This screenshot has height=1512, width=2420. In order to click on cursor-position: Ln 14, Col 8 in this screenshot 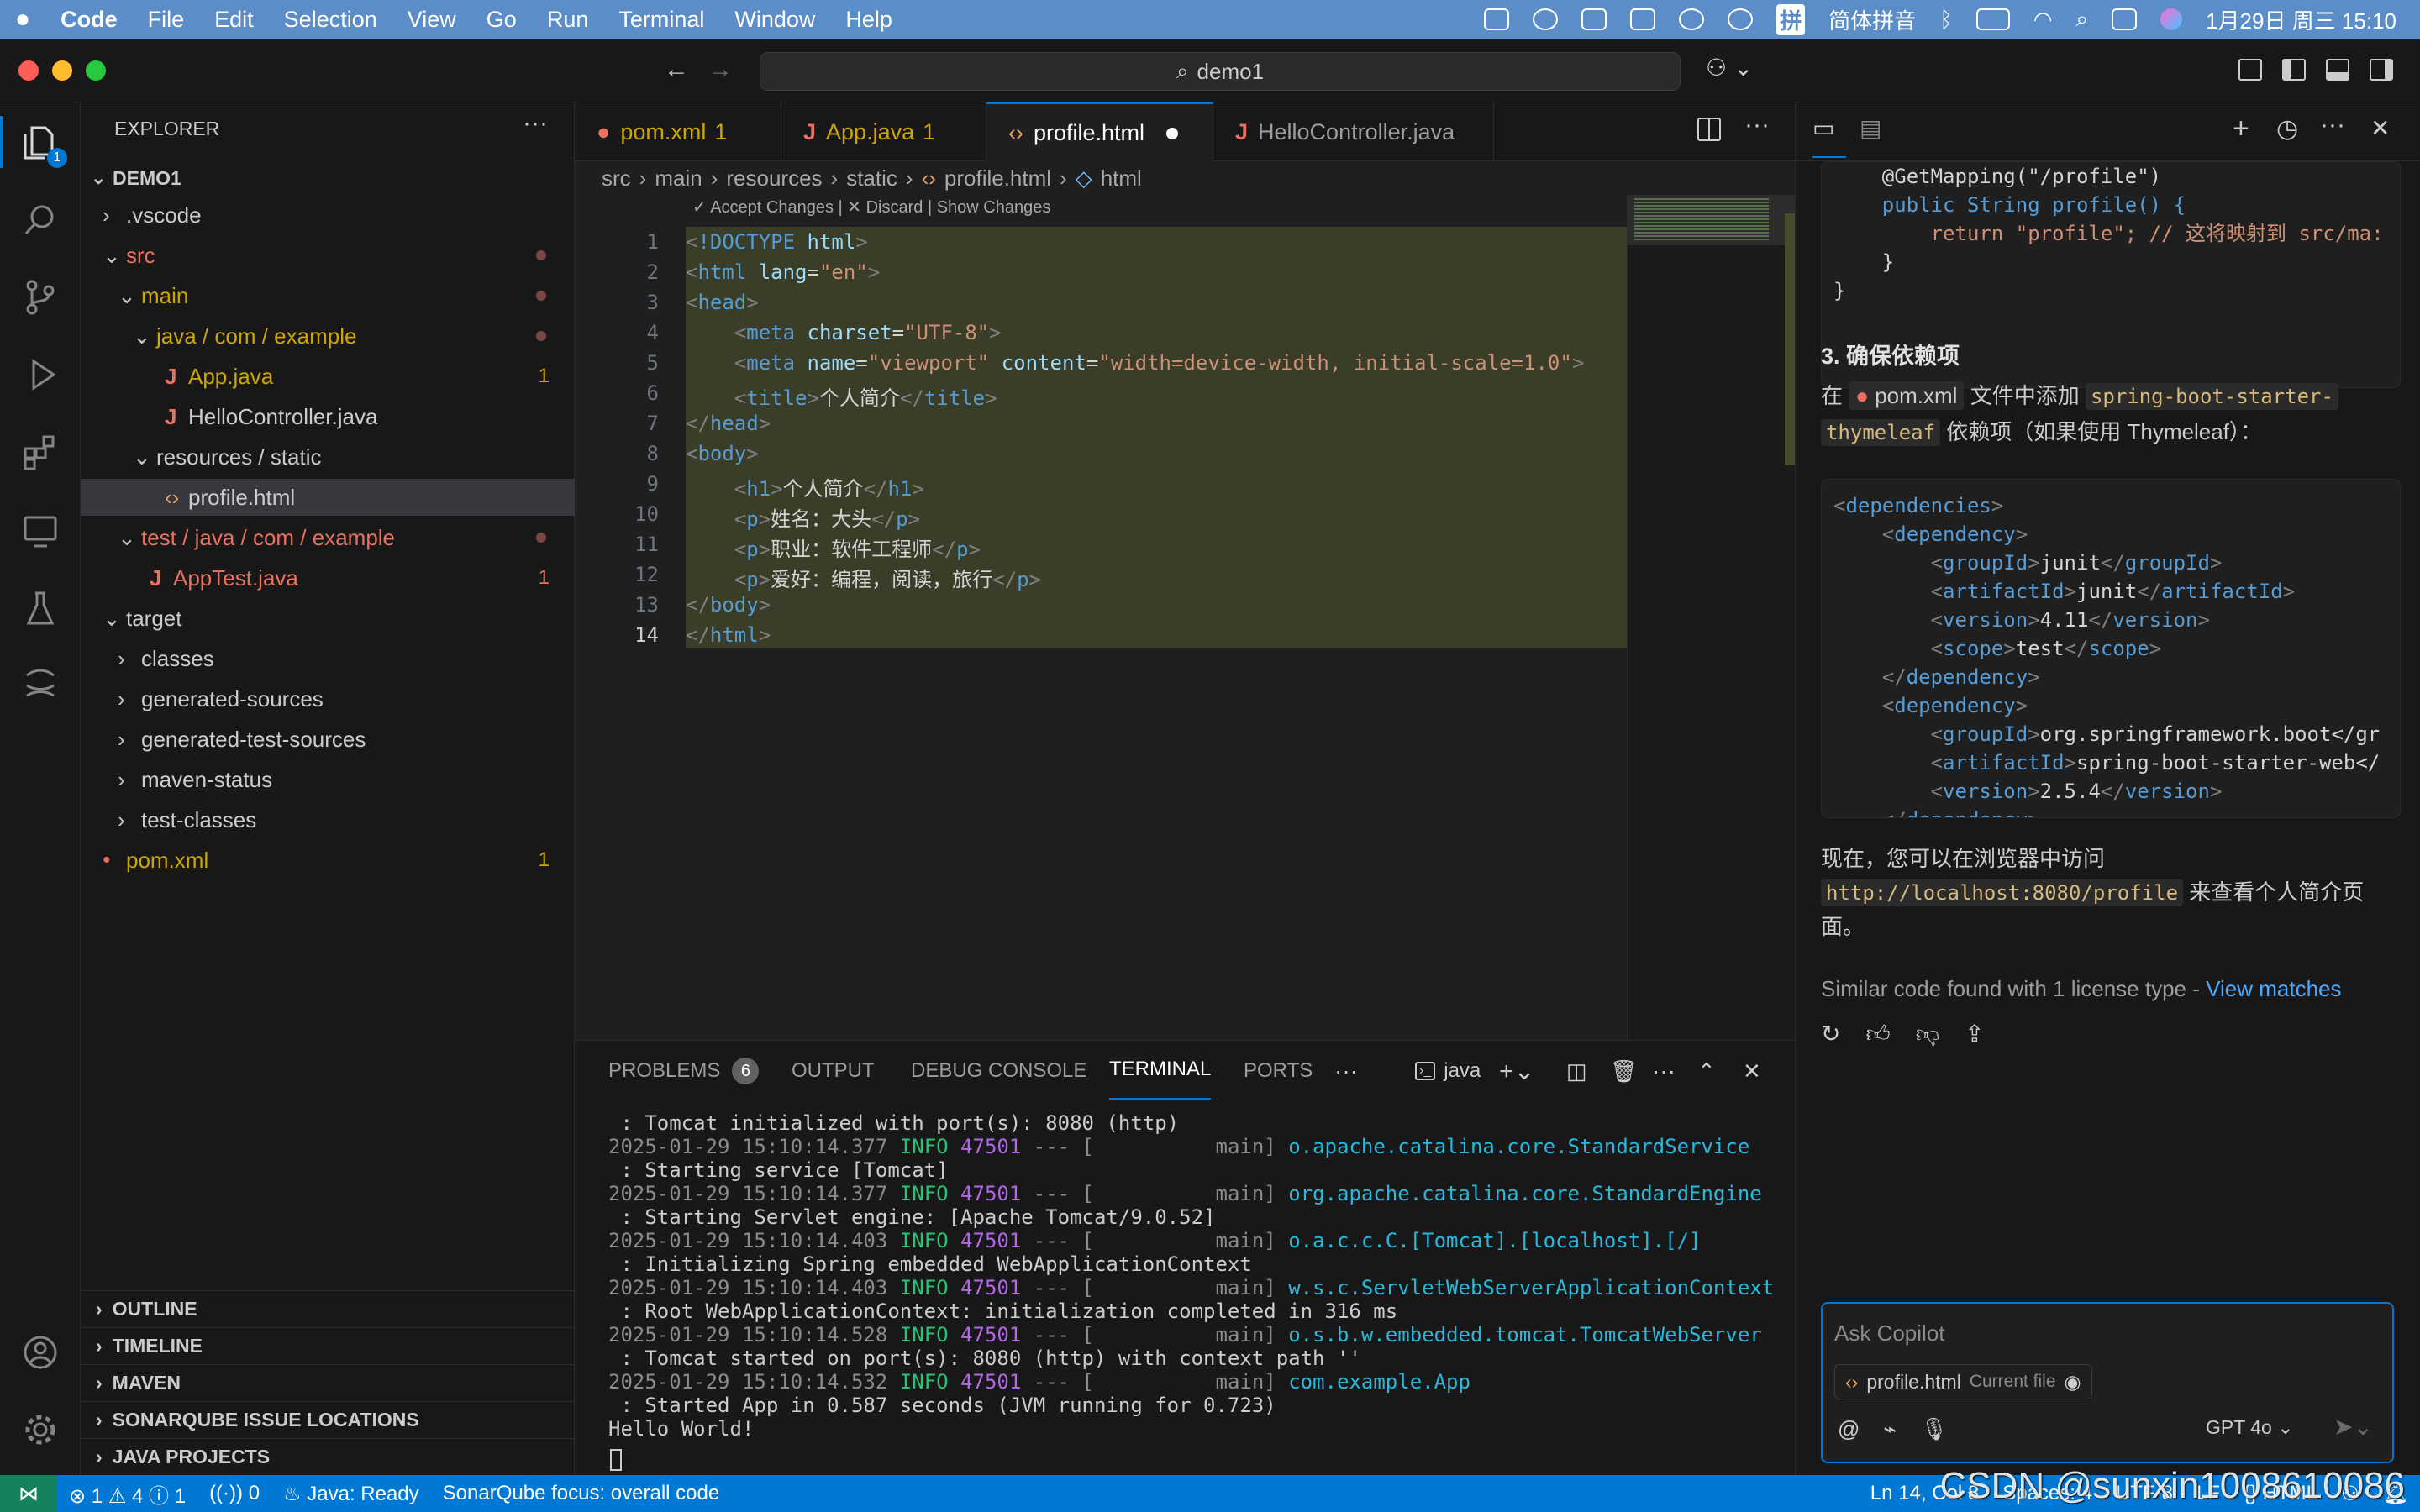, I will do `click(1925, 1493)`.